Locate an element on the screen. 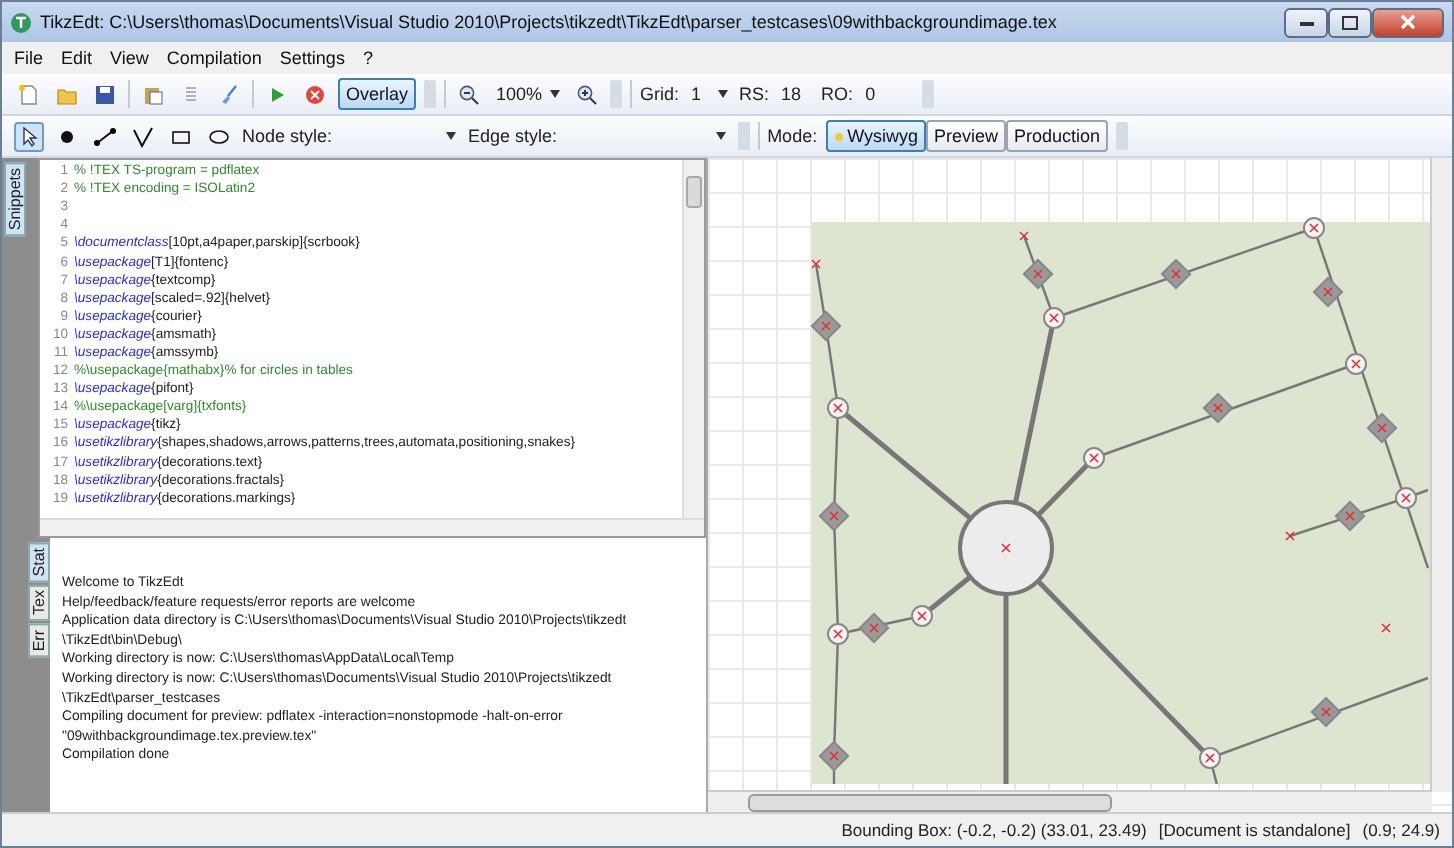 This screenshot has width=1454, height=848. node-style-label: Node style: is located at coordinates (287, 136).